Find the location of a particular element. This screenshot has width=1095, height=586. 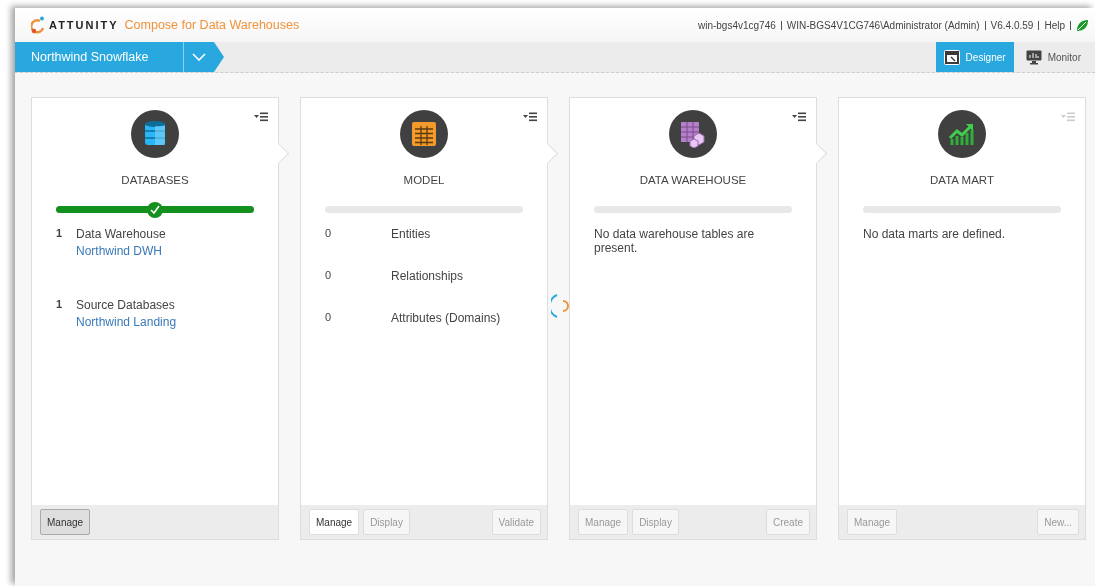

item-label: Entities is located at coordinates (411, 234).